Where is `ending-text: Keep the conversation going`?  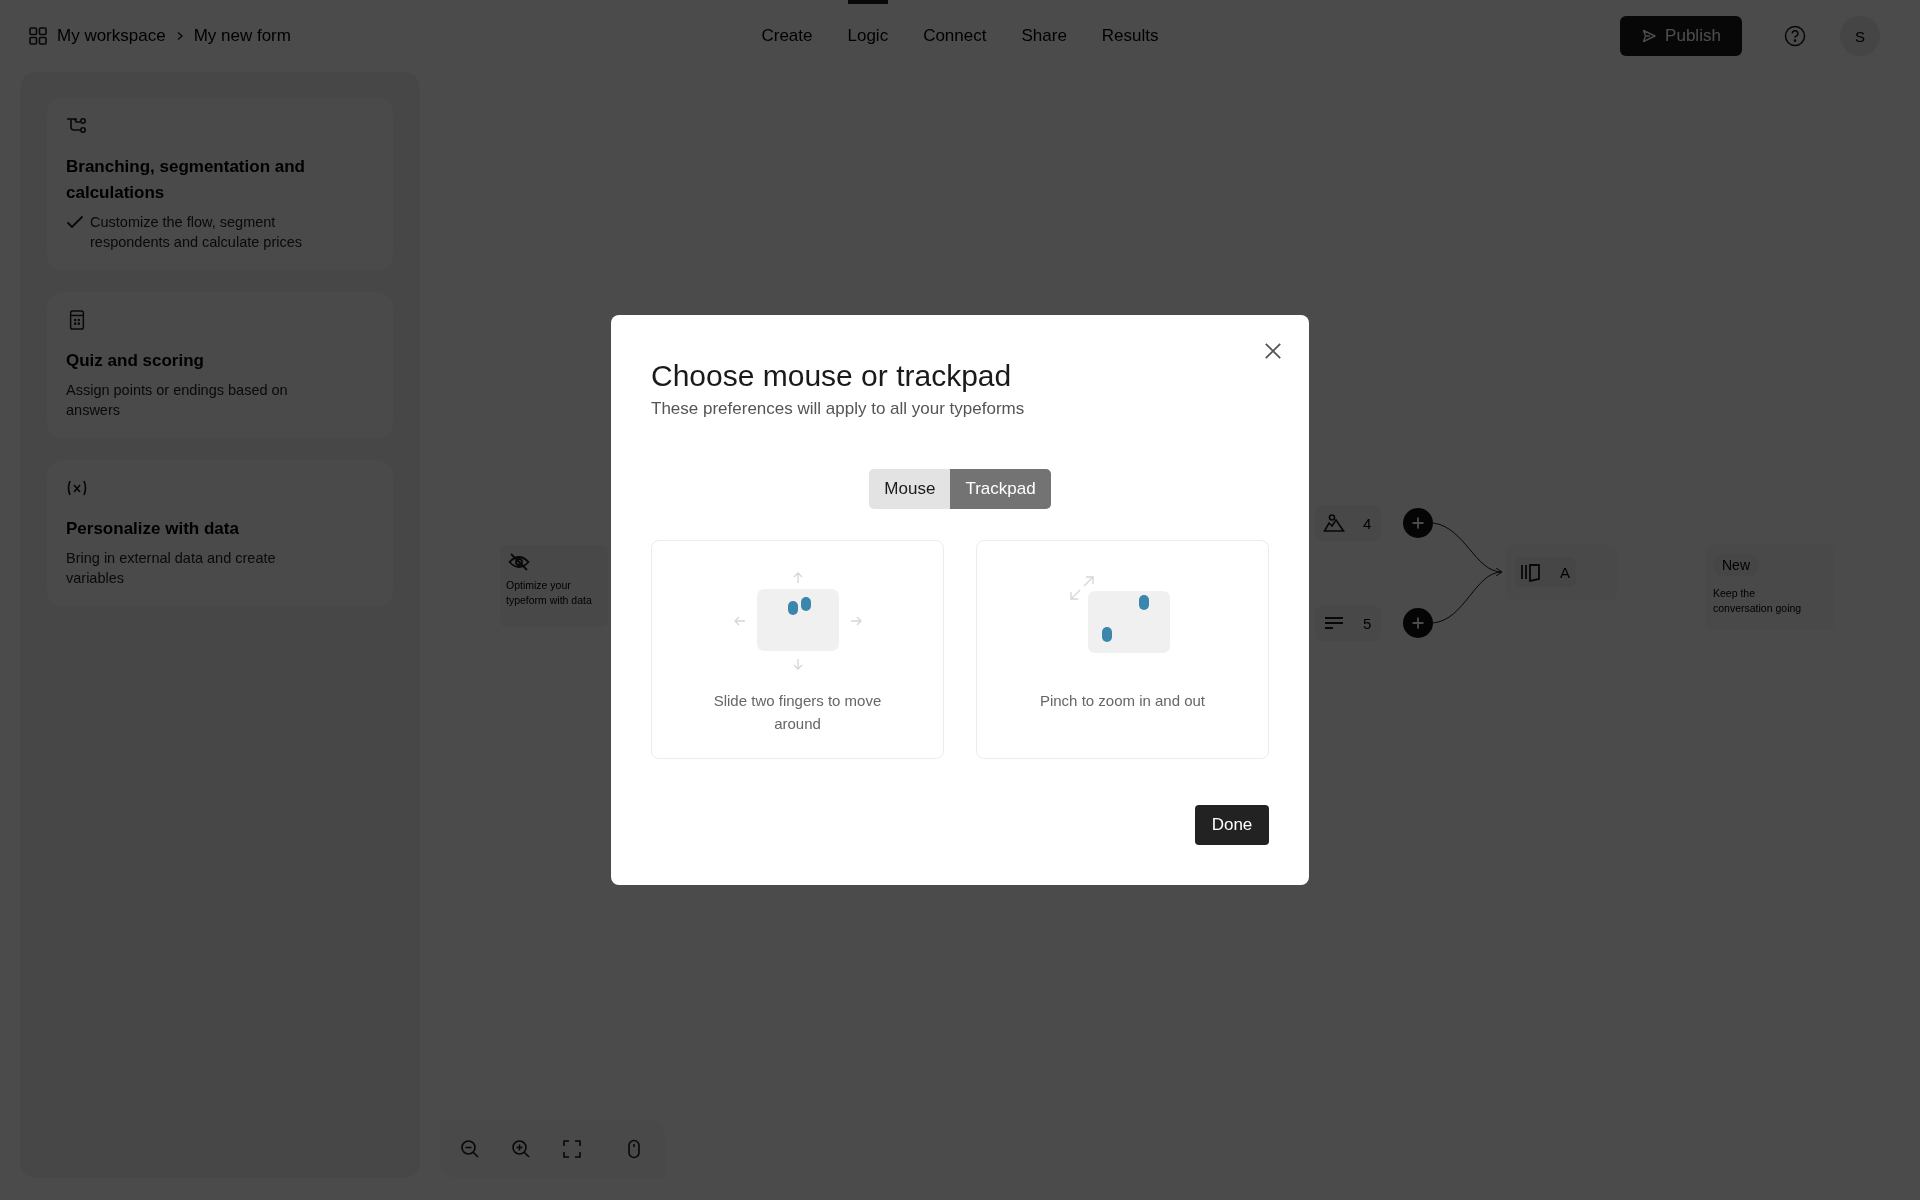
ending-text: Keep the conversation going is located at coordinates (1758, 601).